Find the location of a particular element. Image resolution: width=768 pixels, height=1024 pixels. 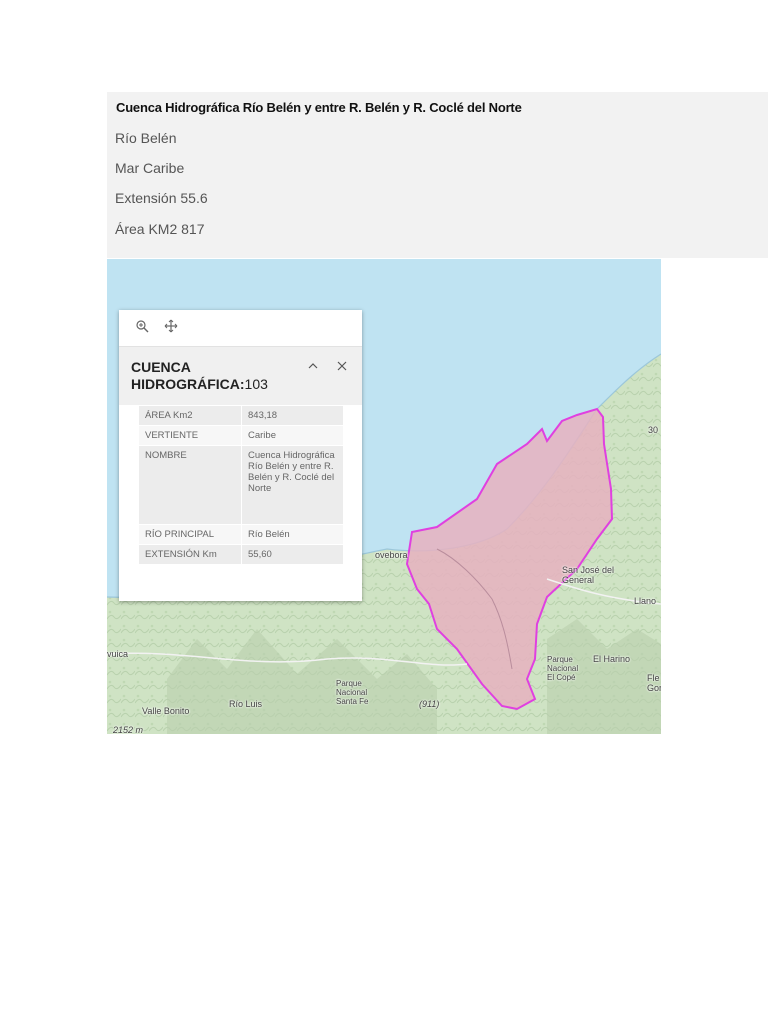

map-label-rio-luis: Río Luis is located at coordinates (246, 704).